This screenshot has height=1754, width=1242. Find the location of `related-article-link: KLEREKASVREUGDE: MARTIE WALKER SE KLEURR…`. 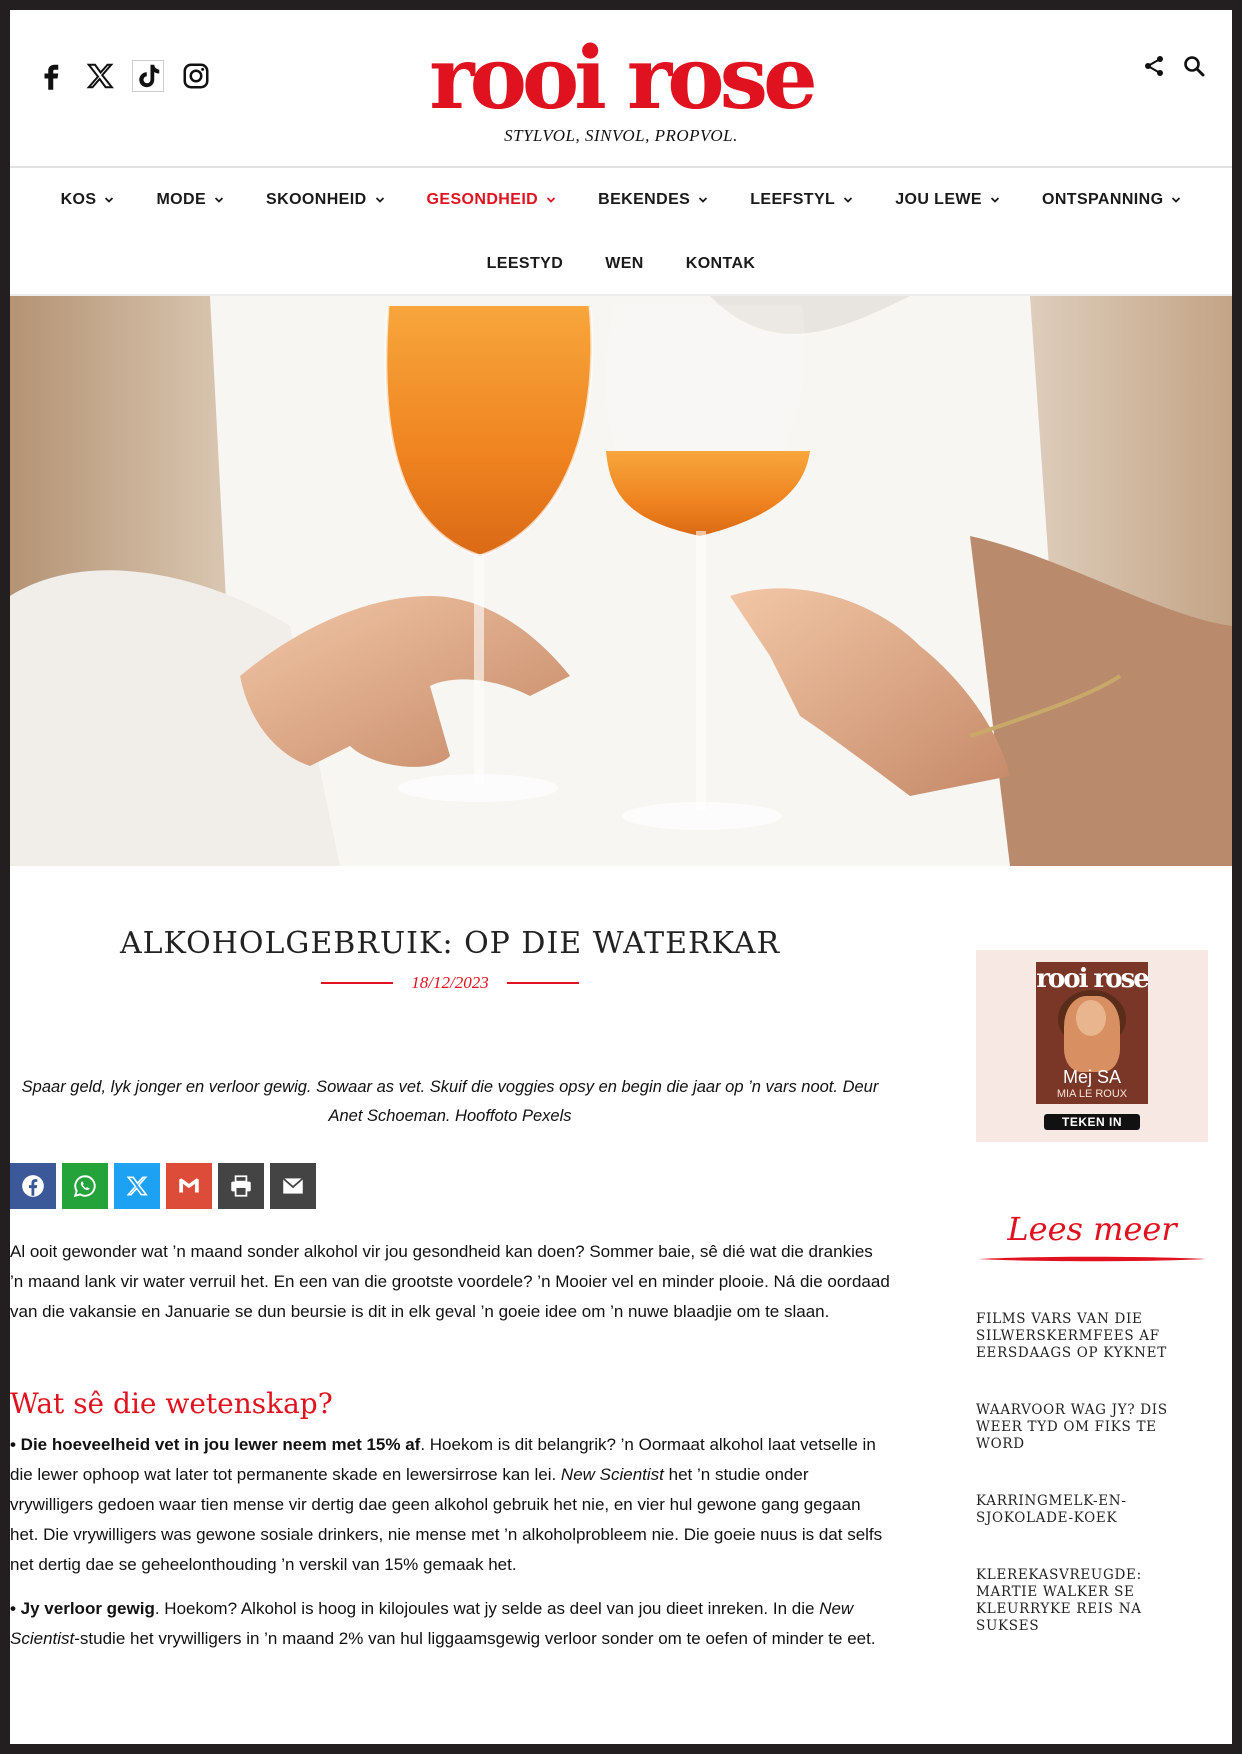

related-article-link: KLEREKASVREUGDE: MARTIE WALKER SE KLEURR… is located at coordinates (1092, 1601).